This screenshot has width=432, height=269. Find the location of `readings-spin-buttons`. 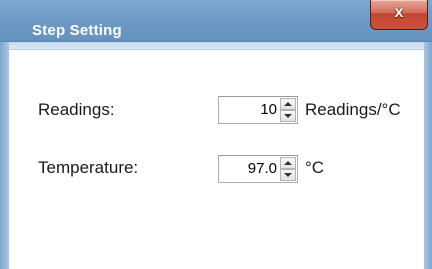

readings-spin-buttons is located at coordinates (288, 110).